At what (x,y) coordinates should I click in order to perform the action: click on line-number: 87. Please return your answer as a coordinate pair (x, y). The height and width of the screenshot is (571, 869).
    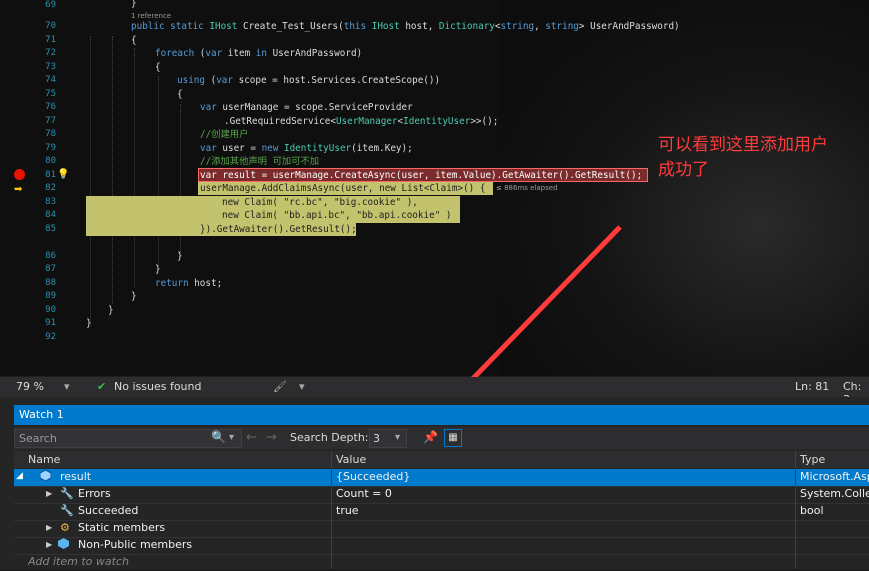
    Looking at the image, I should click on (50, 269).